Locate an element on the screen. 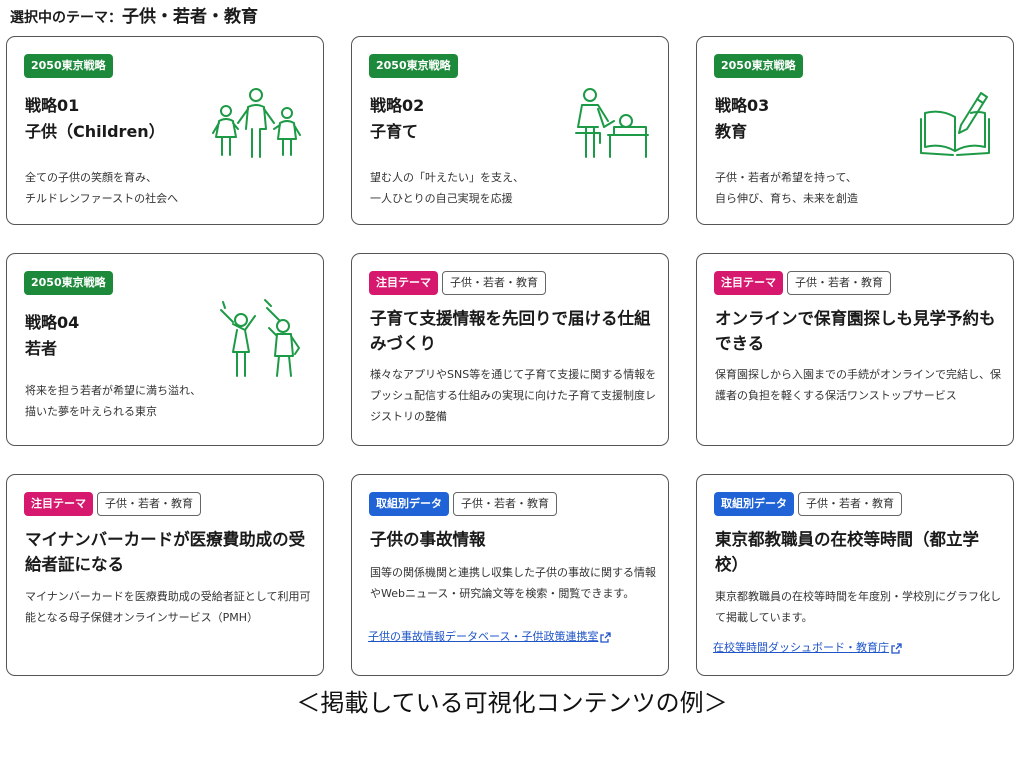 The width and height of the screenshot is (1024, 757). strategy-heading: 戦略04 若者 is located at coordinates (52, 336).